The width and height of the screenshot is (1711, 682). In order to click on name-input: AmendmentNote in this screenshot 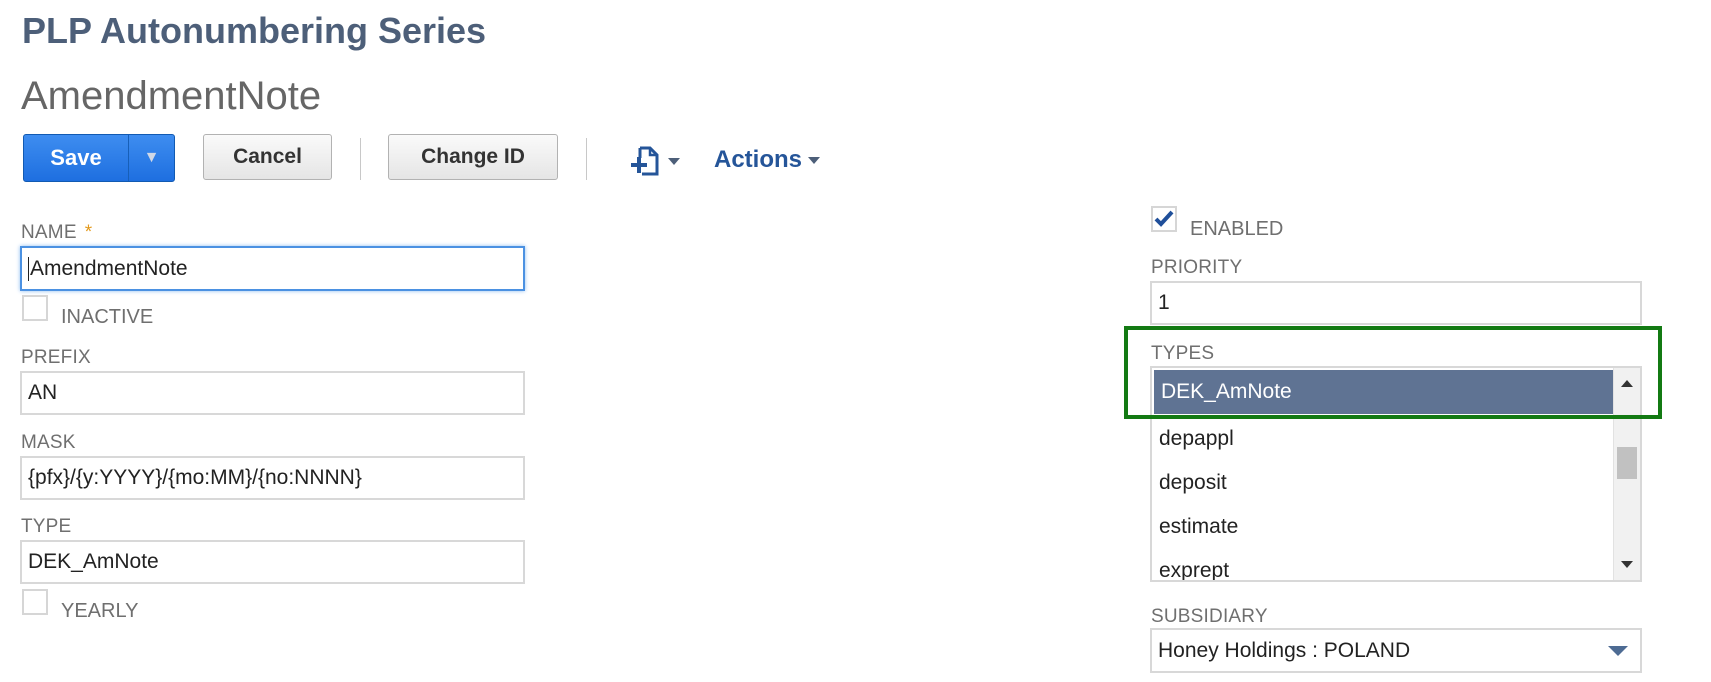, I will do `click(272, 268)`.